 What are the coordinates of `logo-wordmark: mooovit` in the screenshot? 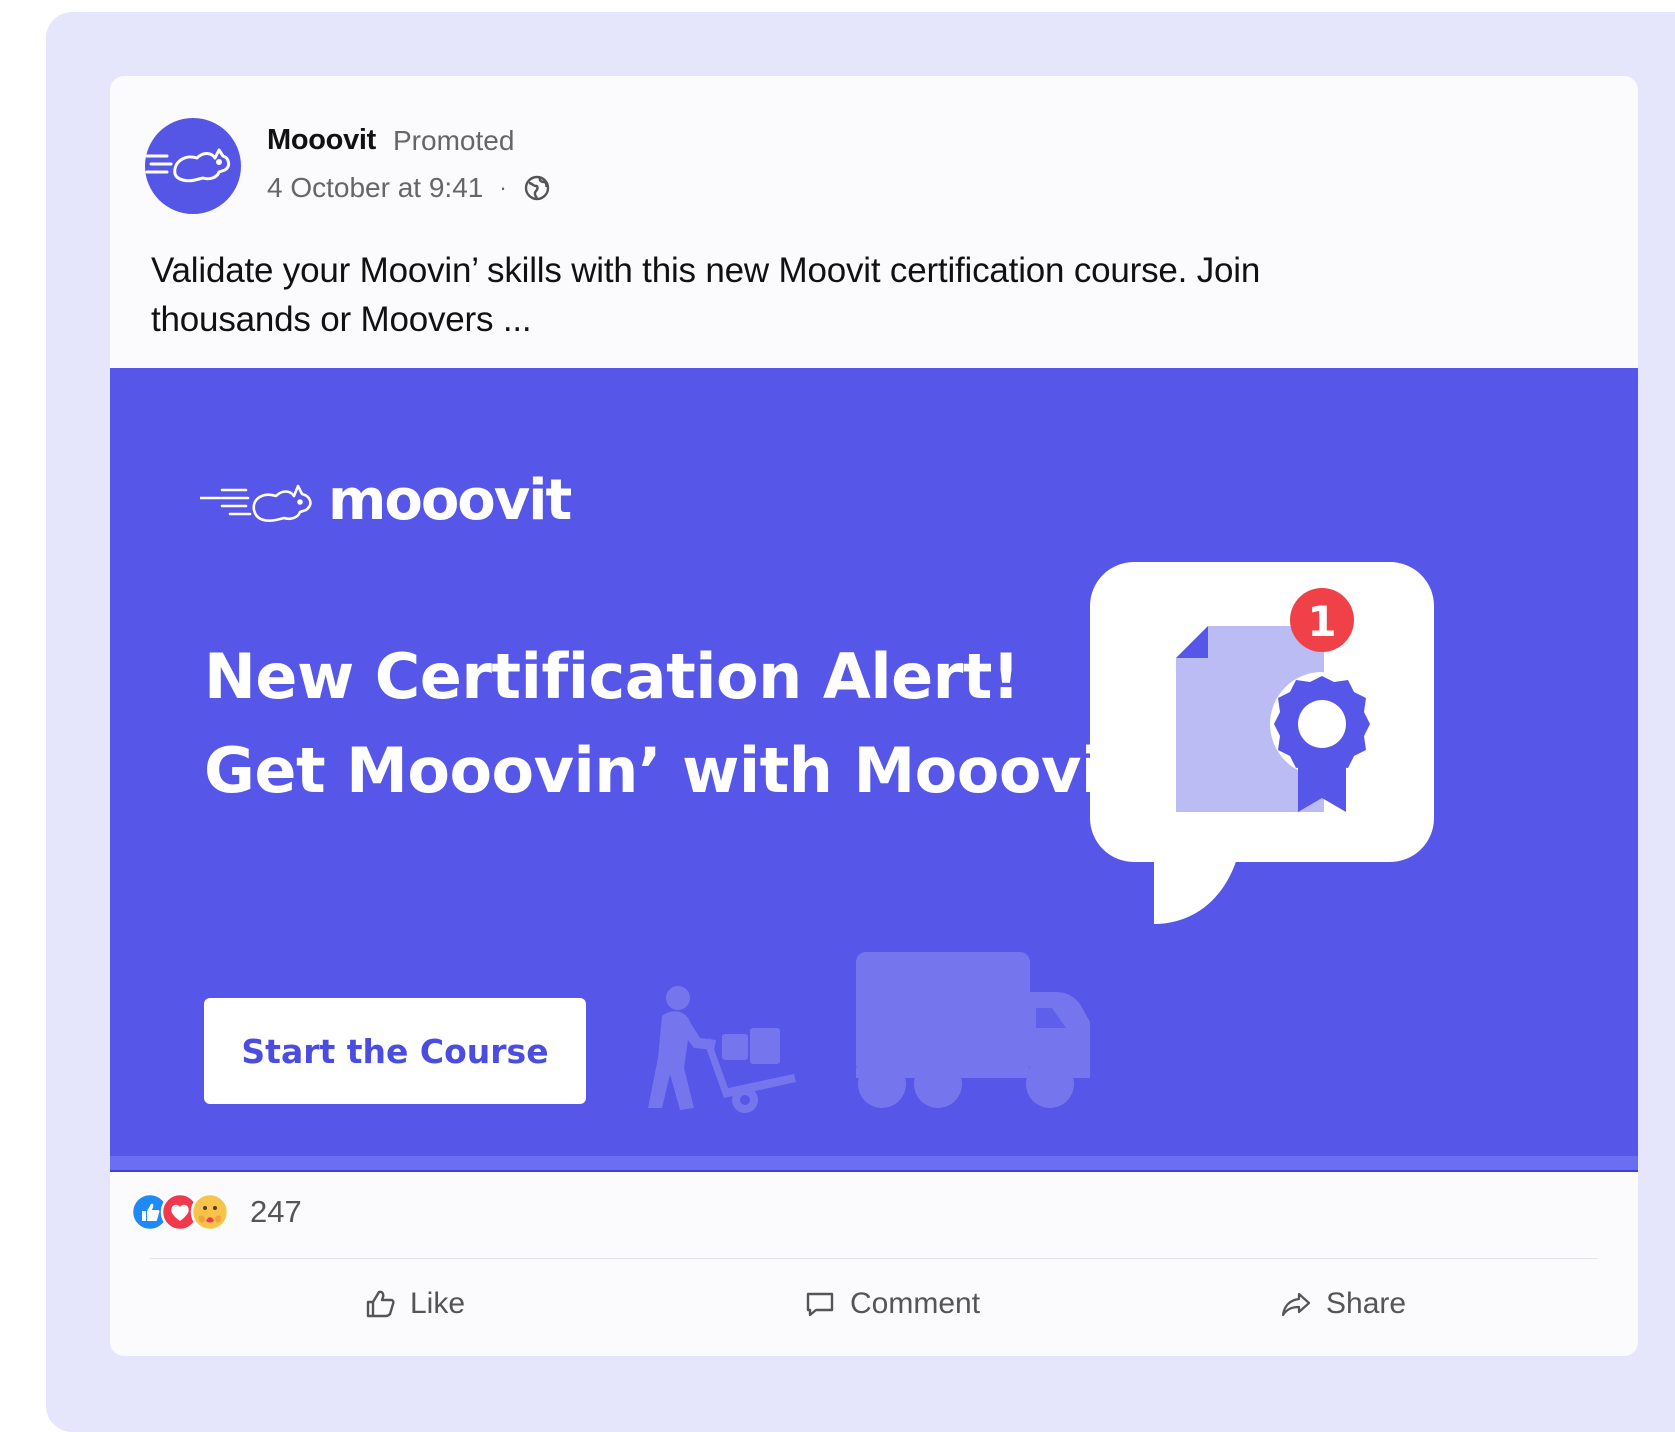 It's located at (450, 500).